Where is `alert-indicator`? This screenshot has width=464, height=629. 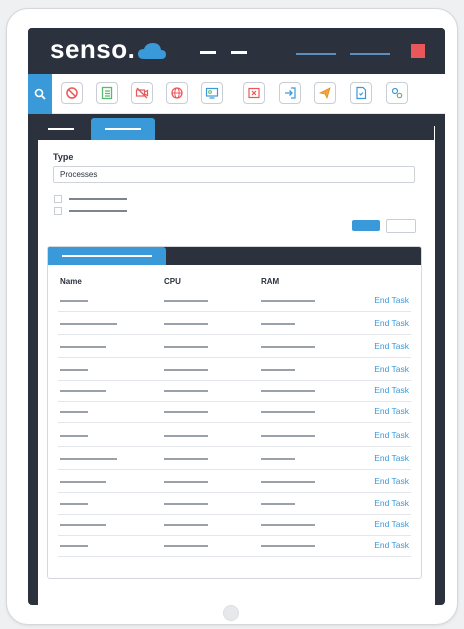
alert-indicator is located at coordinates (418, 51).